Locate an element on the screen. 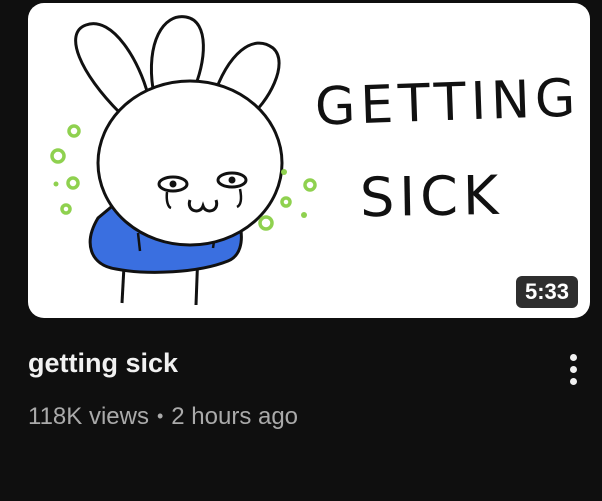  view-count: 118K views is located at coordinates (88, 416).